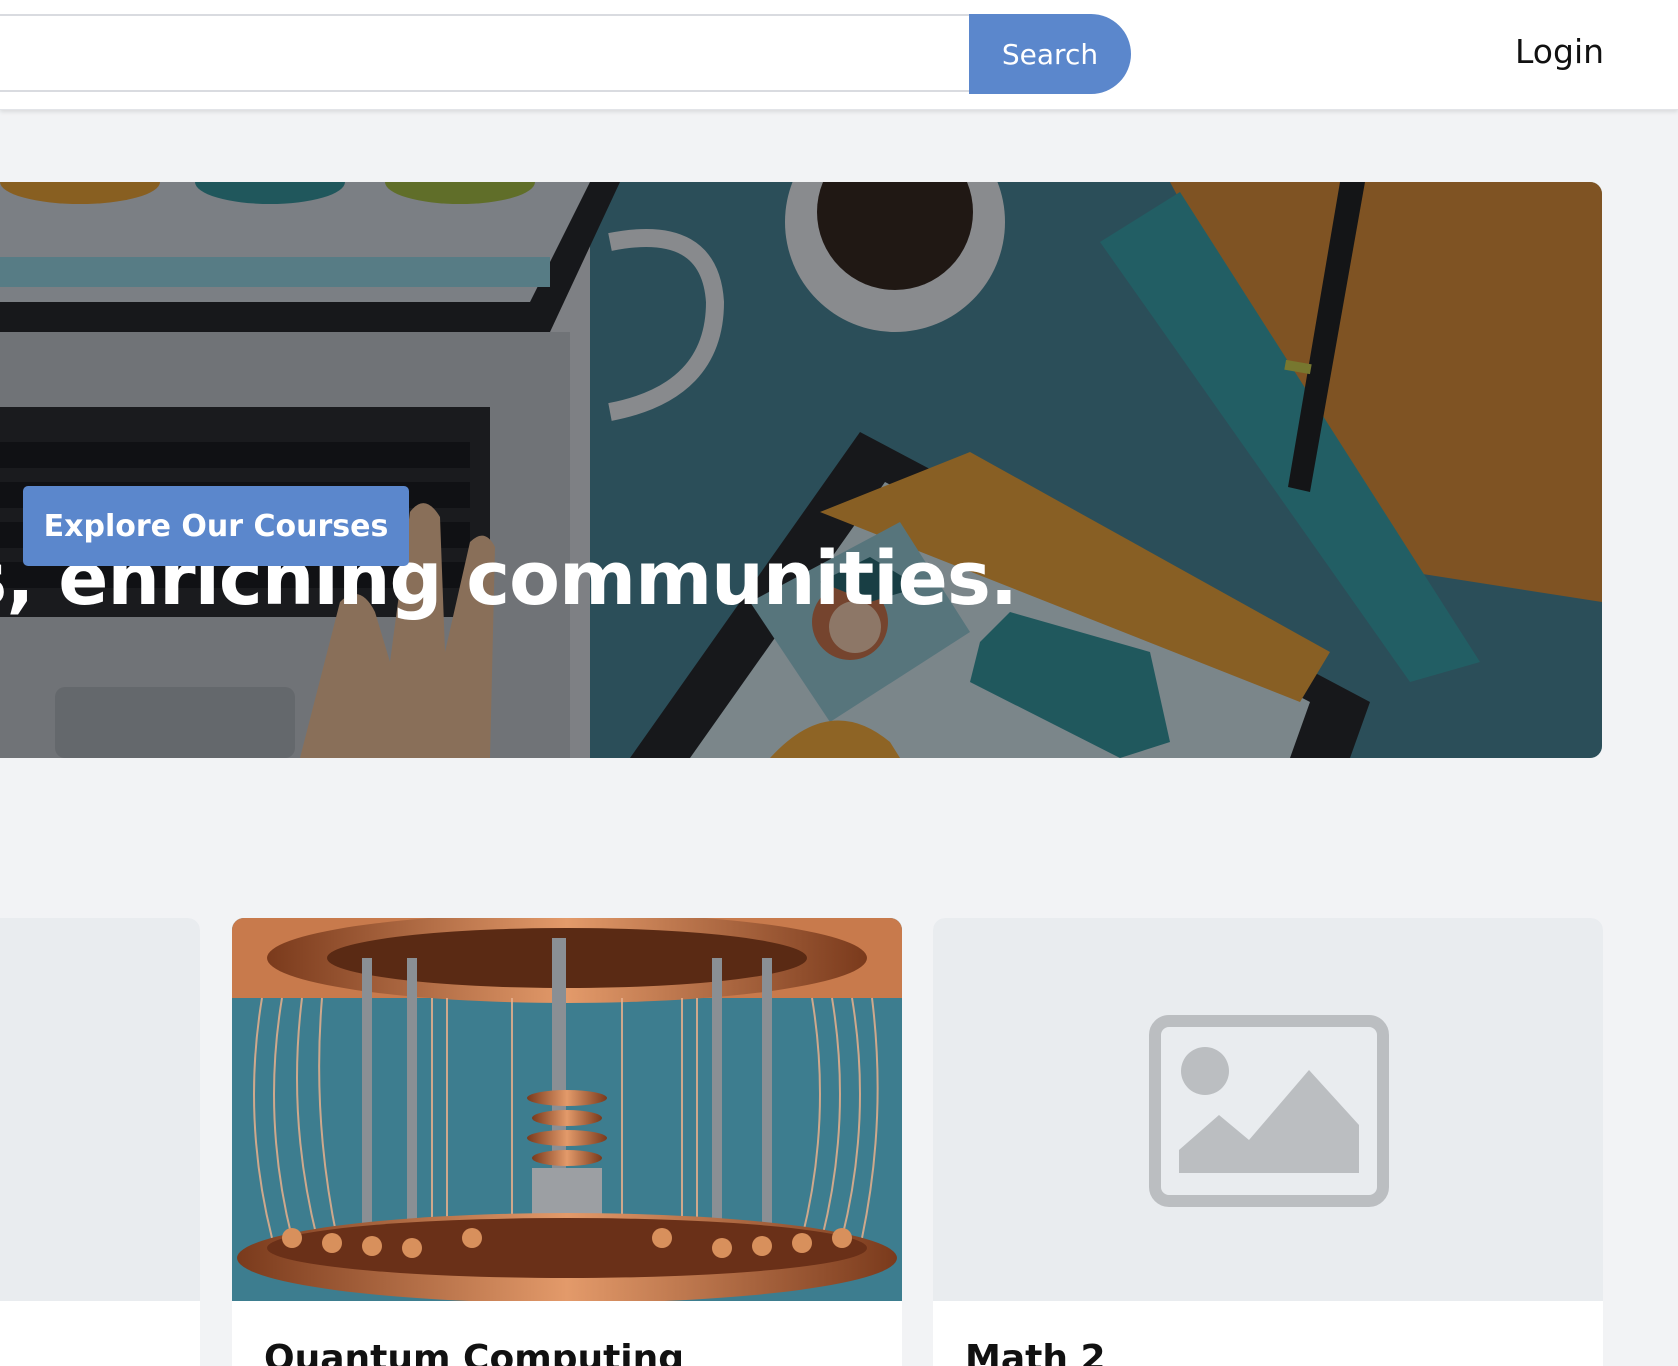 This screenshot has height=1366, width=1678. I want to click on course-card-title: Math 2, so click(1035, 1352).